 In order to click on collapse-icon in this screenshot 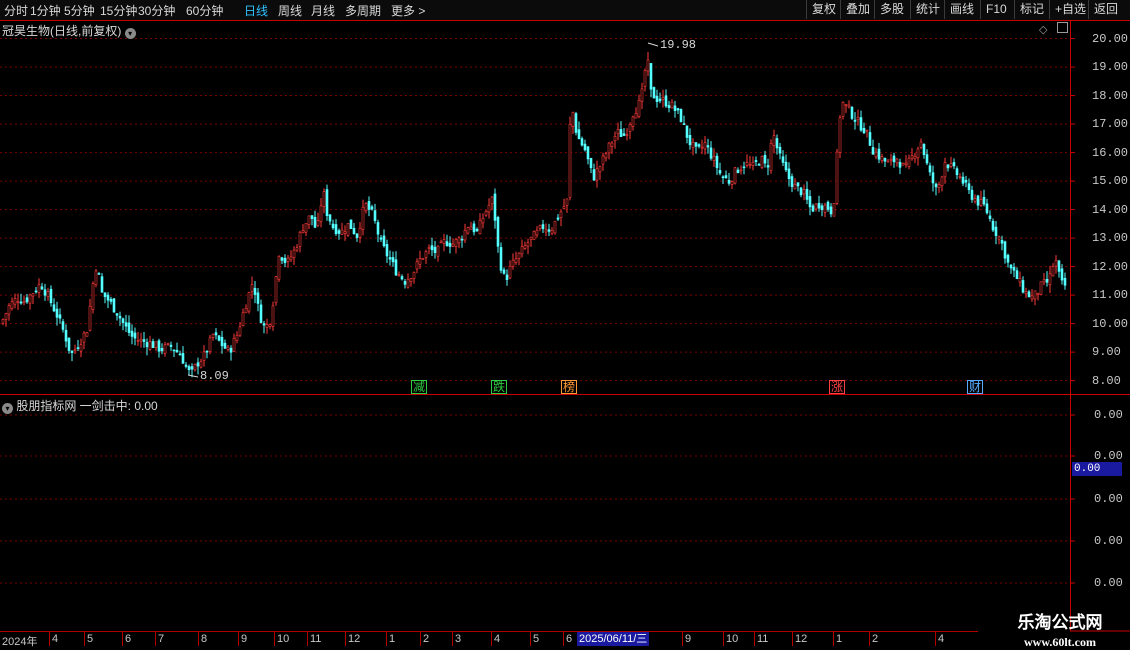, I will do `click(1062, 27)`.